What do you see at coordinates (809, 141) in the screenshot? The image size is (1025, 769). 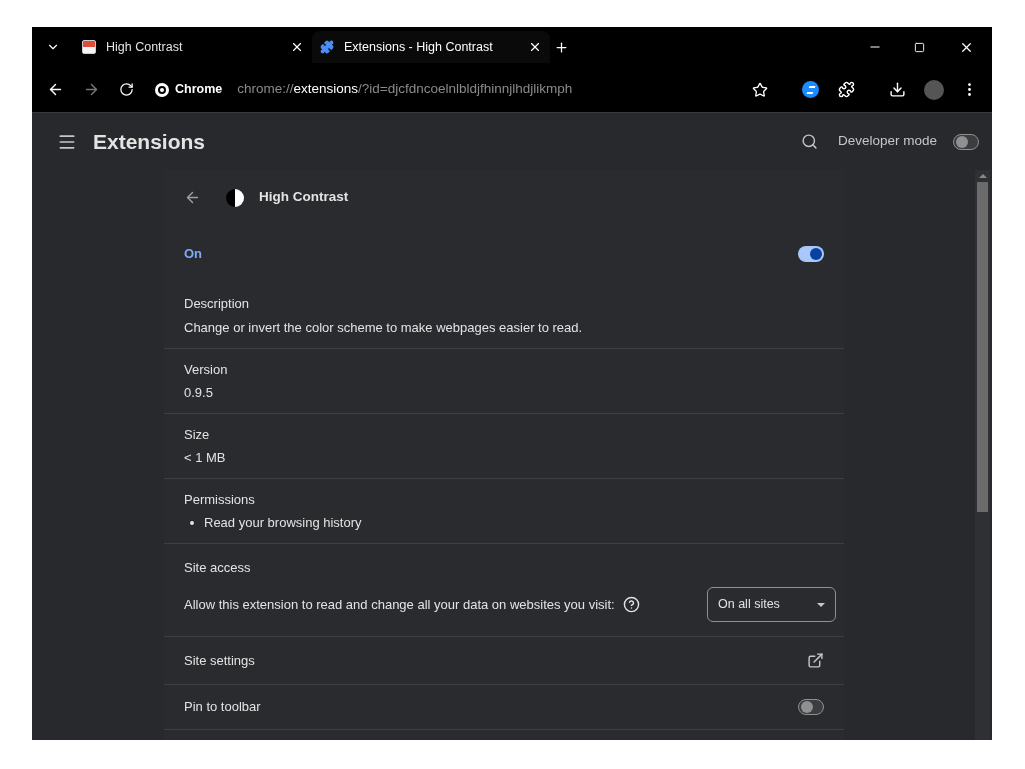 I see `search-icon` at bounding box center [809, 141].